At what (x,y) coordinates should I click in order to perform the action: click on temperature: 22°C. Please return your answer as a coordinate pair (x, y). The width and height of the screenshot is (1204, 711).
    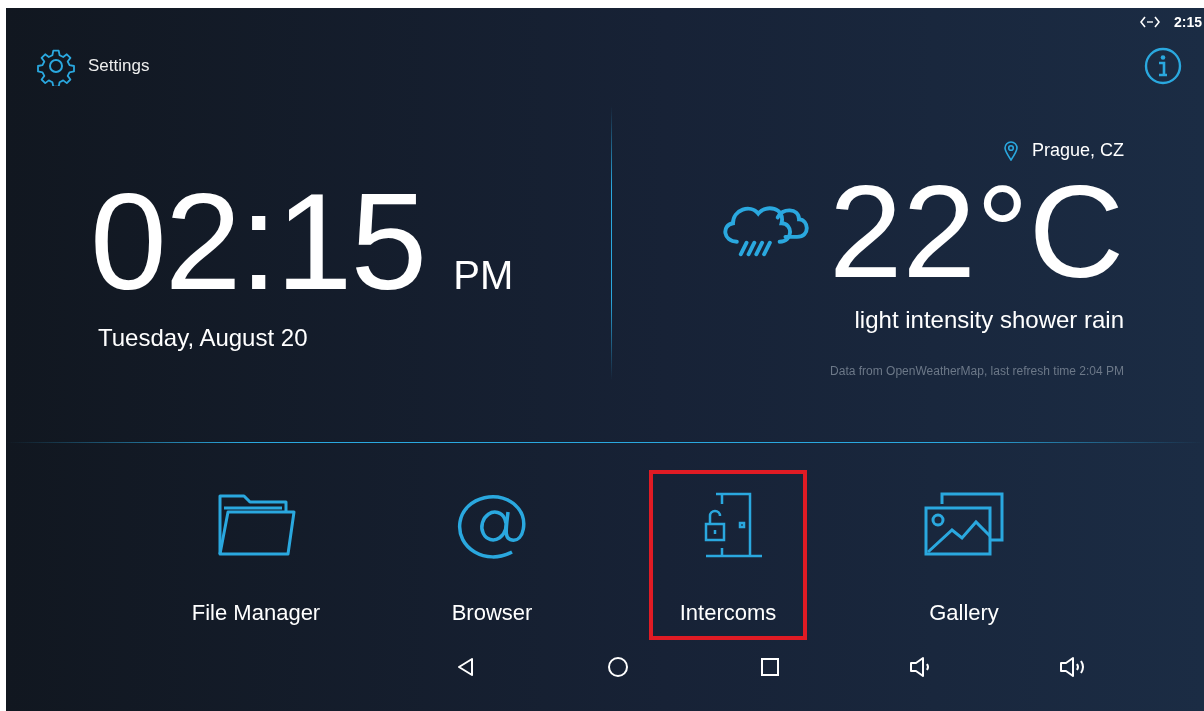
    Looking at the image, I should click on (976, 232).